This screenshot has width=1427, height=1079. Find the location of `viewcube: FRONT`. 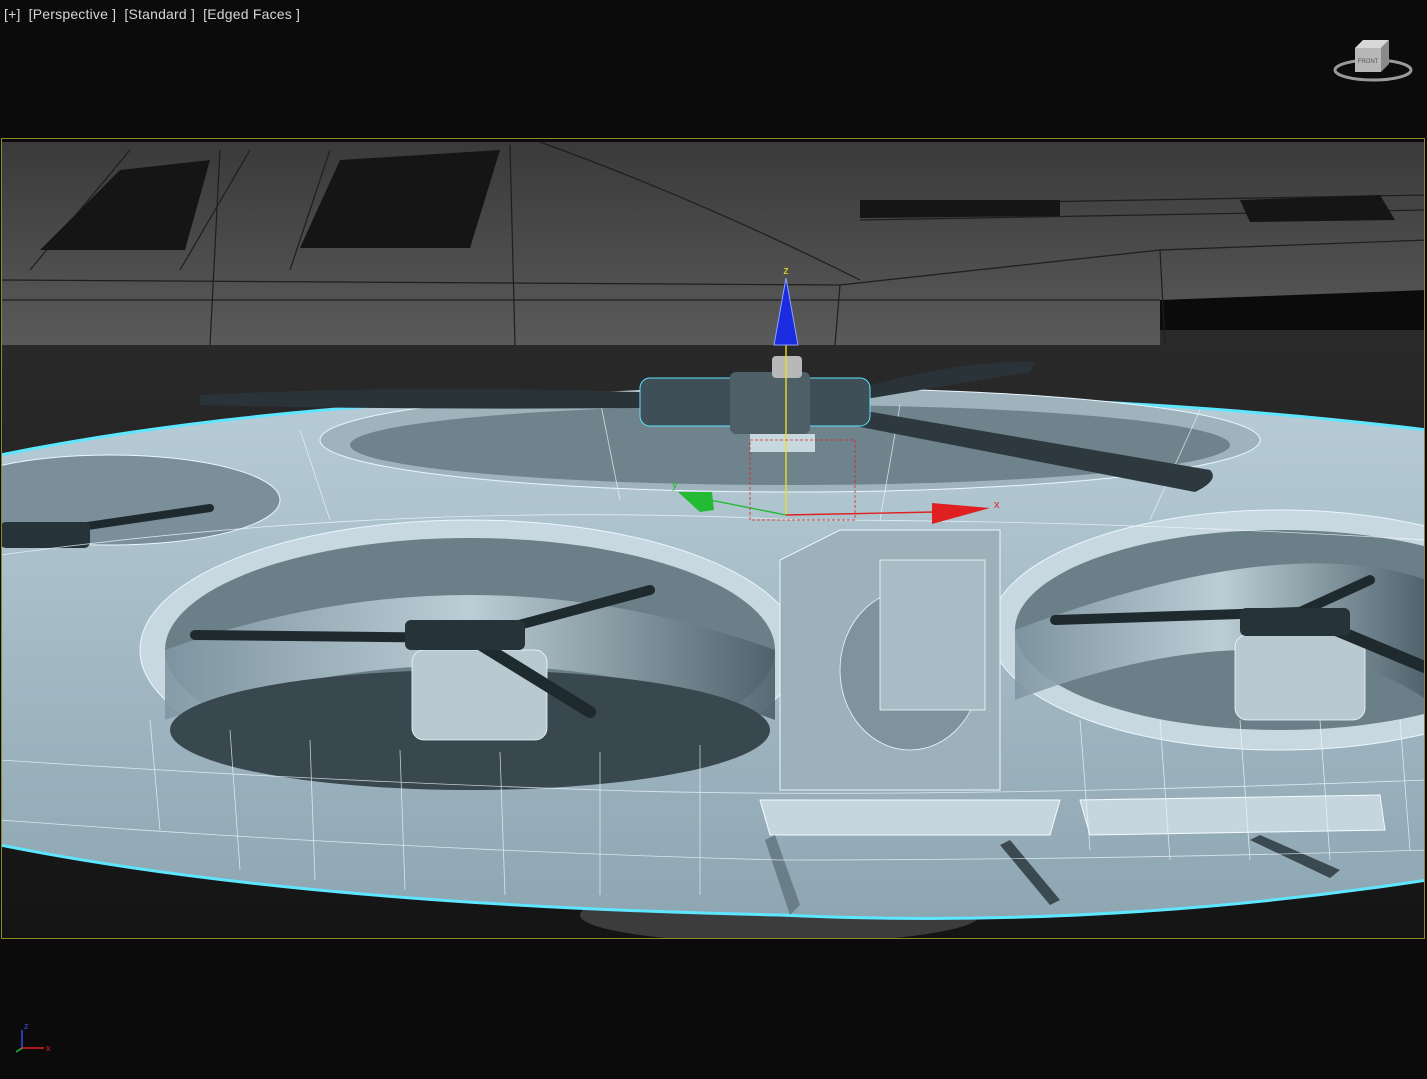

viewcube: FRONT is located at coordinates (1373, 60).